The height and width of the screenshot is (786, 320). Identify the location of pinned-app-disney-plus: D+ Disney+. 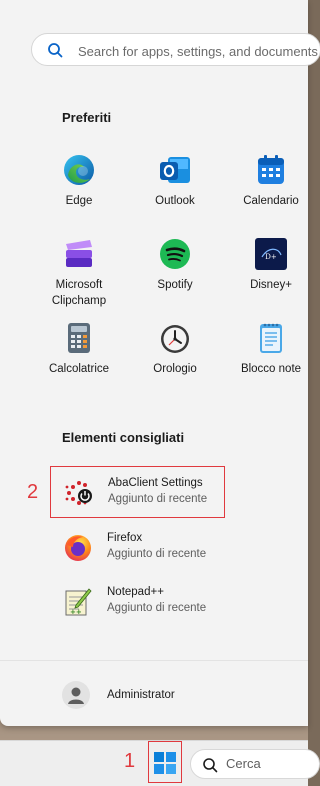
(271, 265).